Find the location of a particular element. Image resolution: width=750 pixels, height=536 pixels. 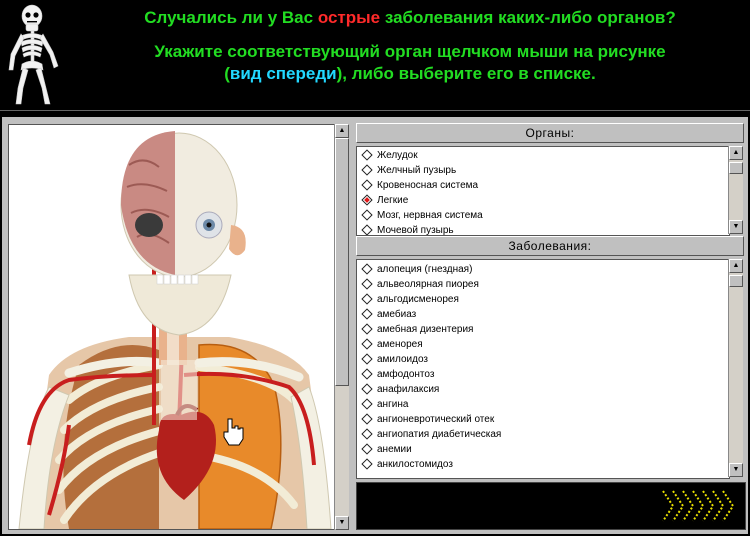

organ-item: Мочевой пузырь is located at coordinates (543, 229).